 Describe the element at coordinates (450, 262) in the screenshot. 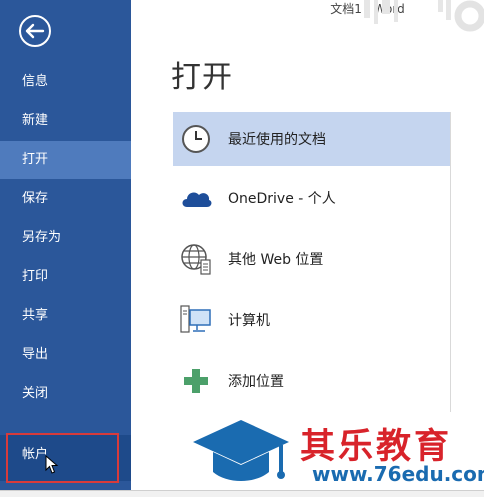

I see `divider` at that location.